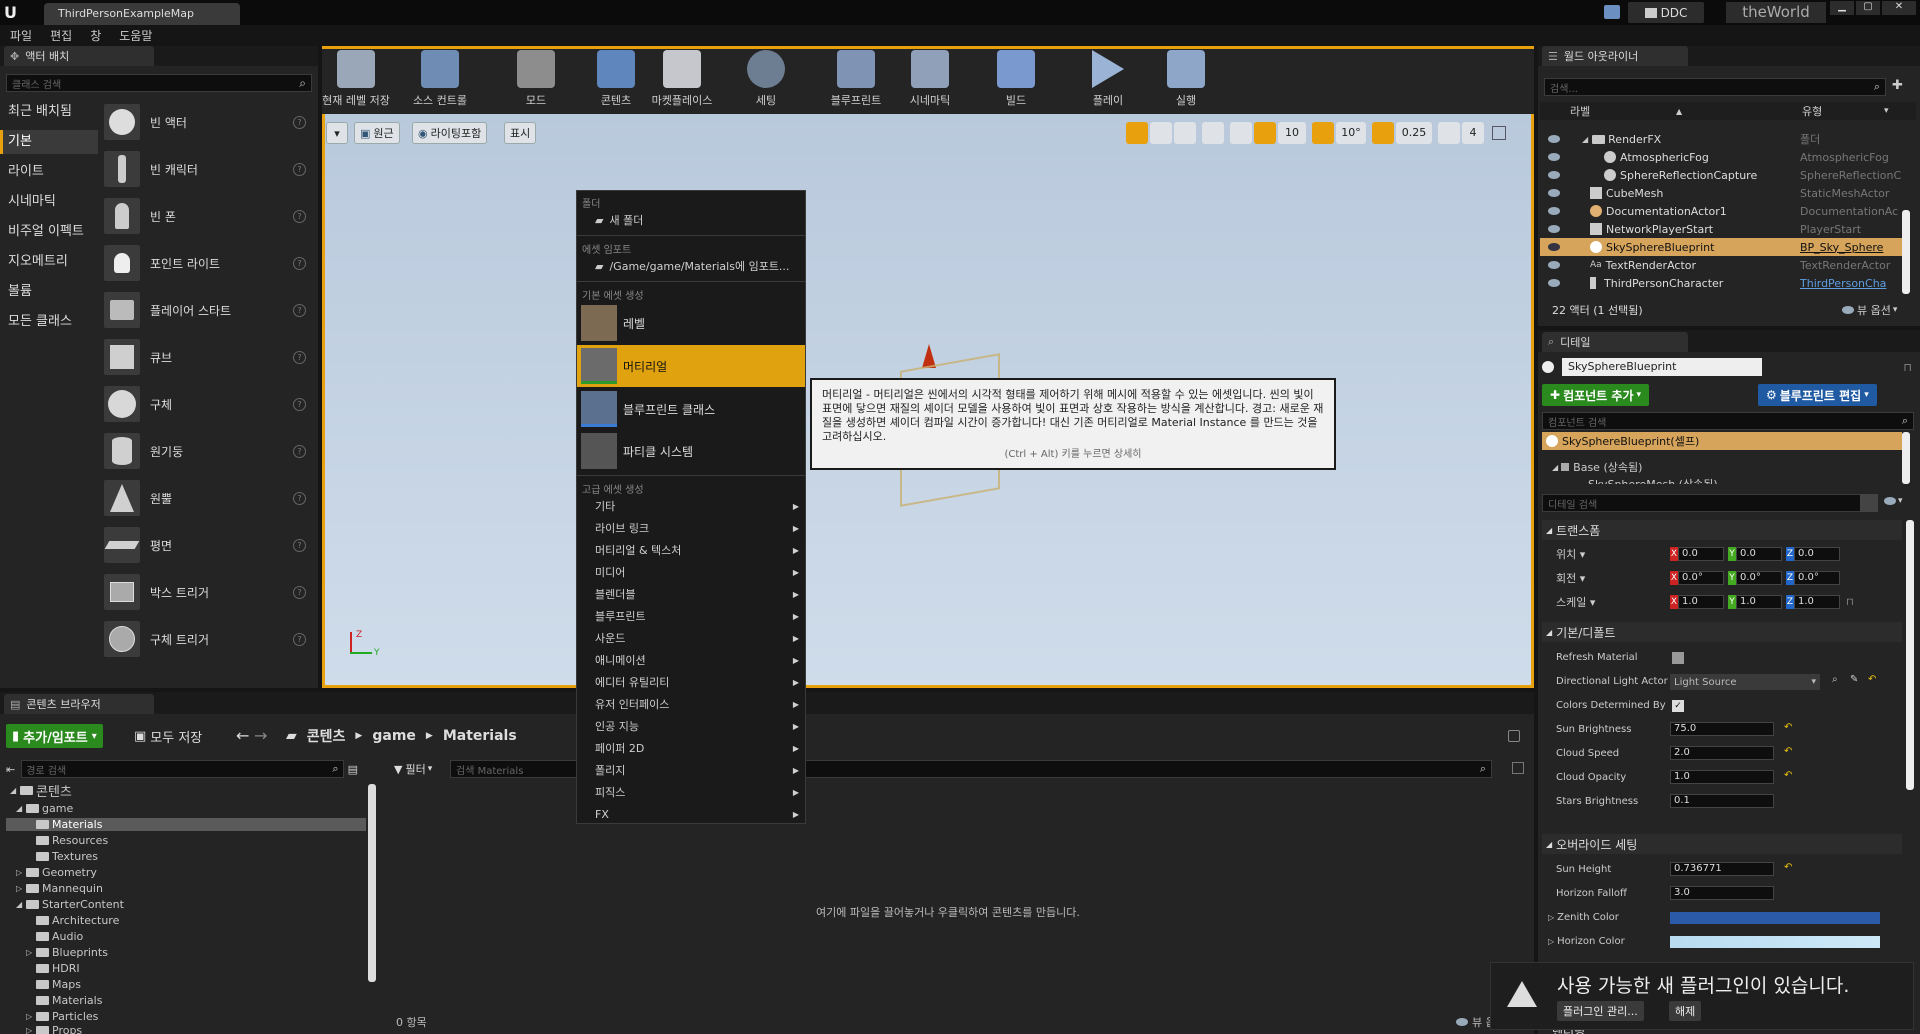 This screenshot has width=1920, height=1034. I want to click on menu-live-link: 라이브 링크 ▶, so click(691, 528).